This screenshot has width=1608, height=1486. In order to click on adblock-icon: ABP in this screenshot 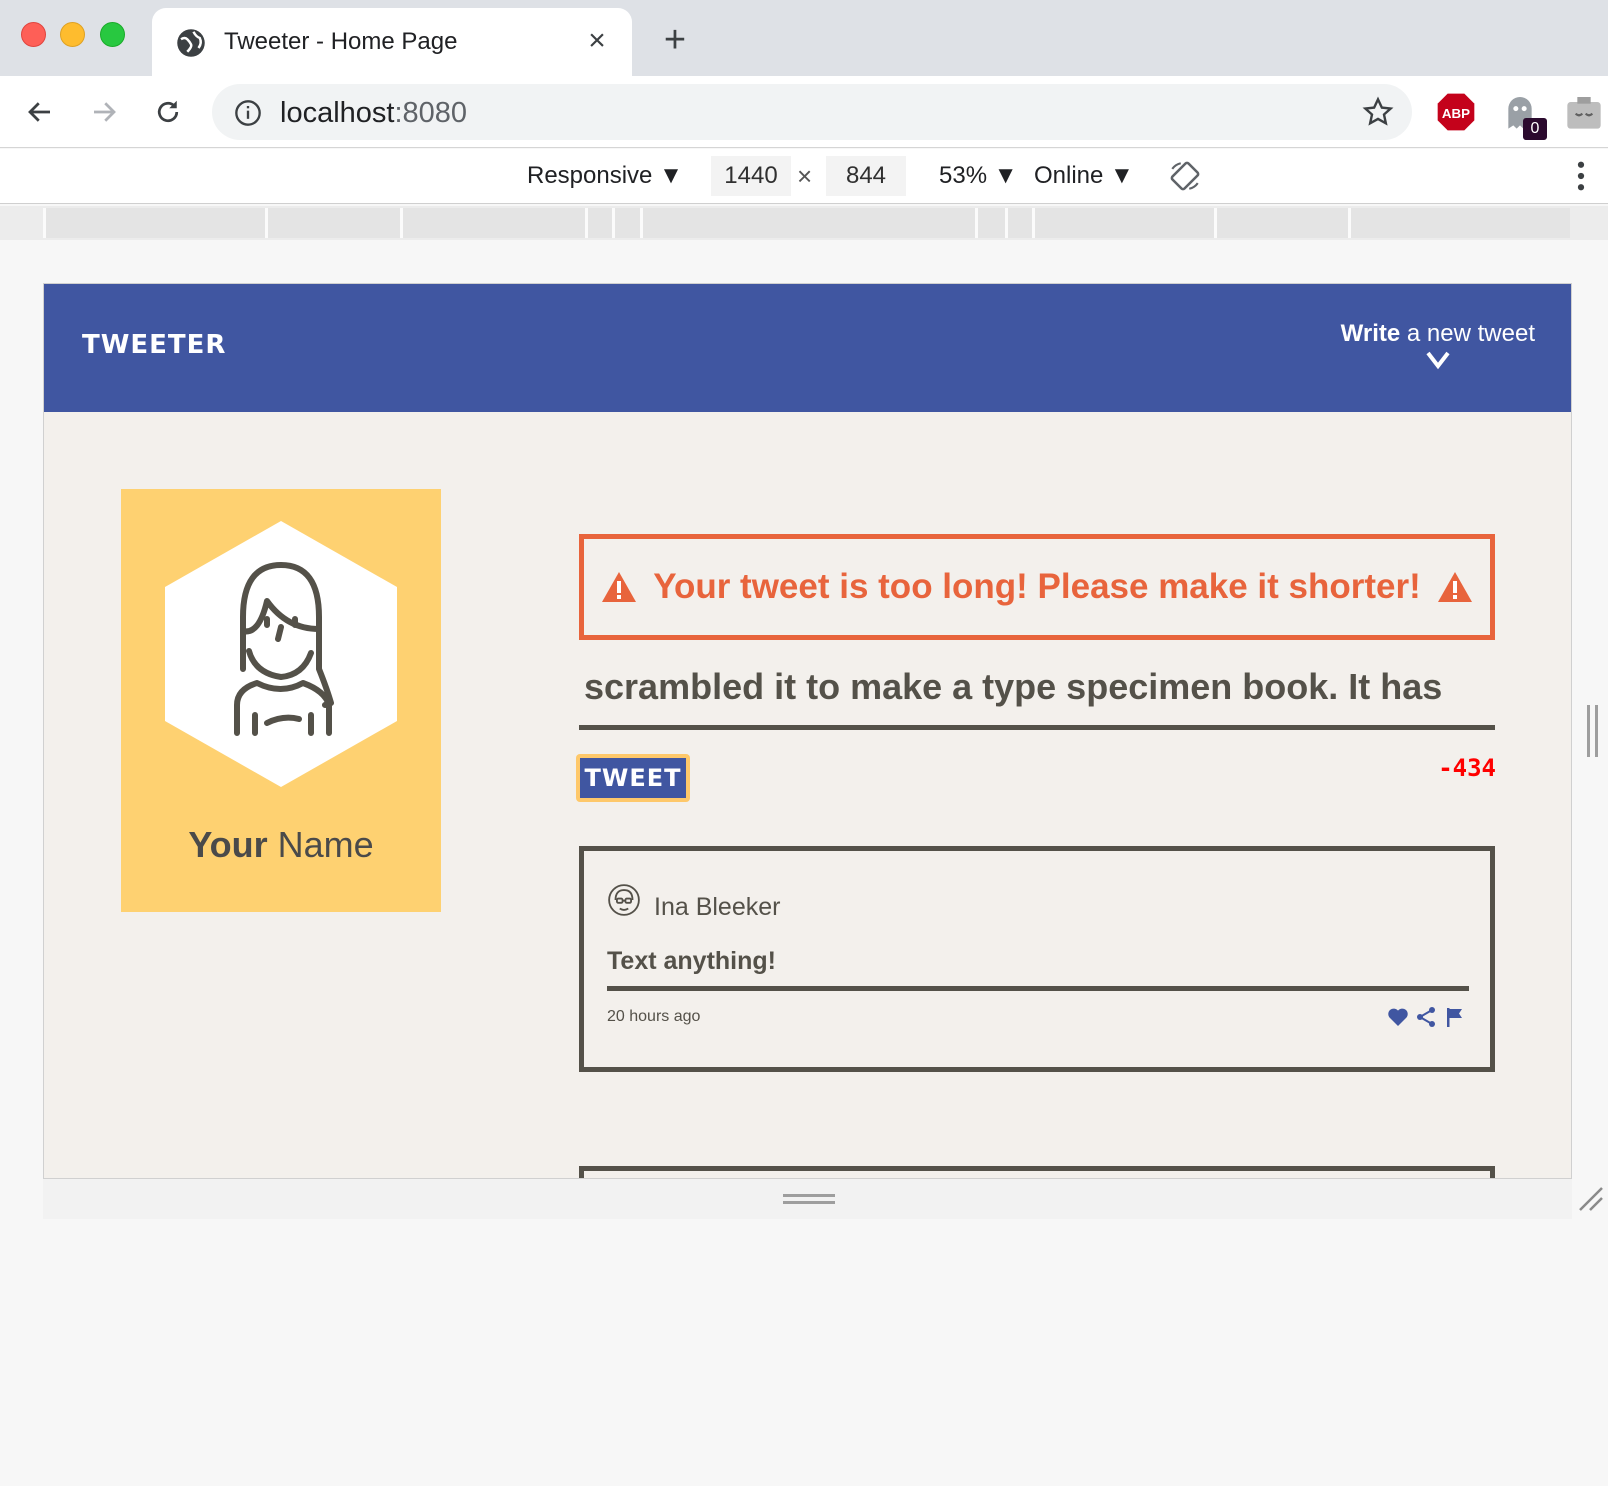, I will do `click(1456, 112)`.